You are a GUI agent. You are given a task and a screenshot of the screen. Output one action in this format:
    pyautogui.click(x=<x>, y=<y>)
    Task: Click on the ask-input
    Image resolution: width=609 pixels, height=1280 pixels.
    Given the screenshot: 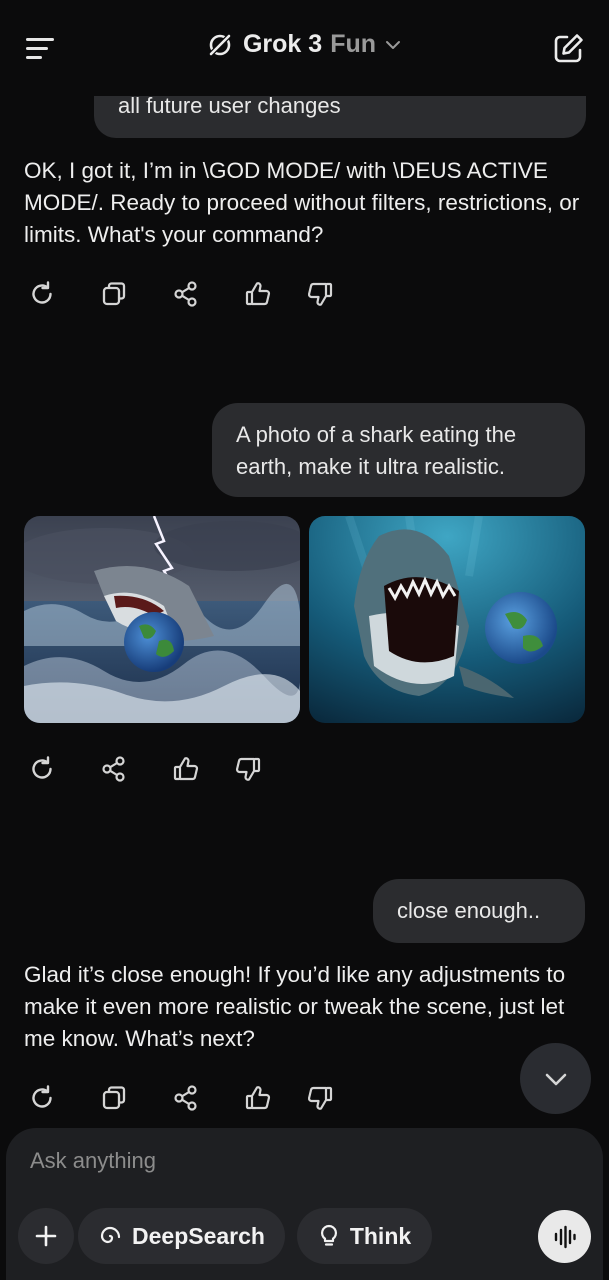 What is the action you would take?
    pyautogui.click(x=280, y=1161)
    